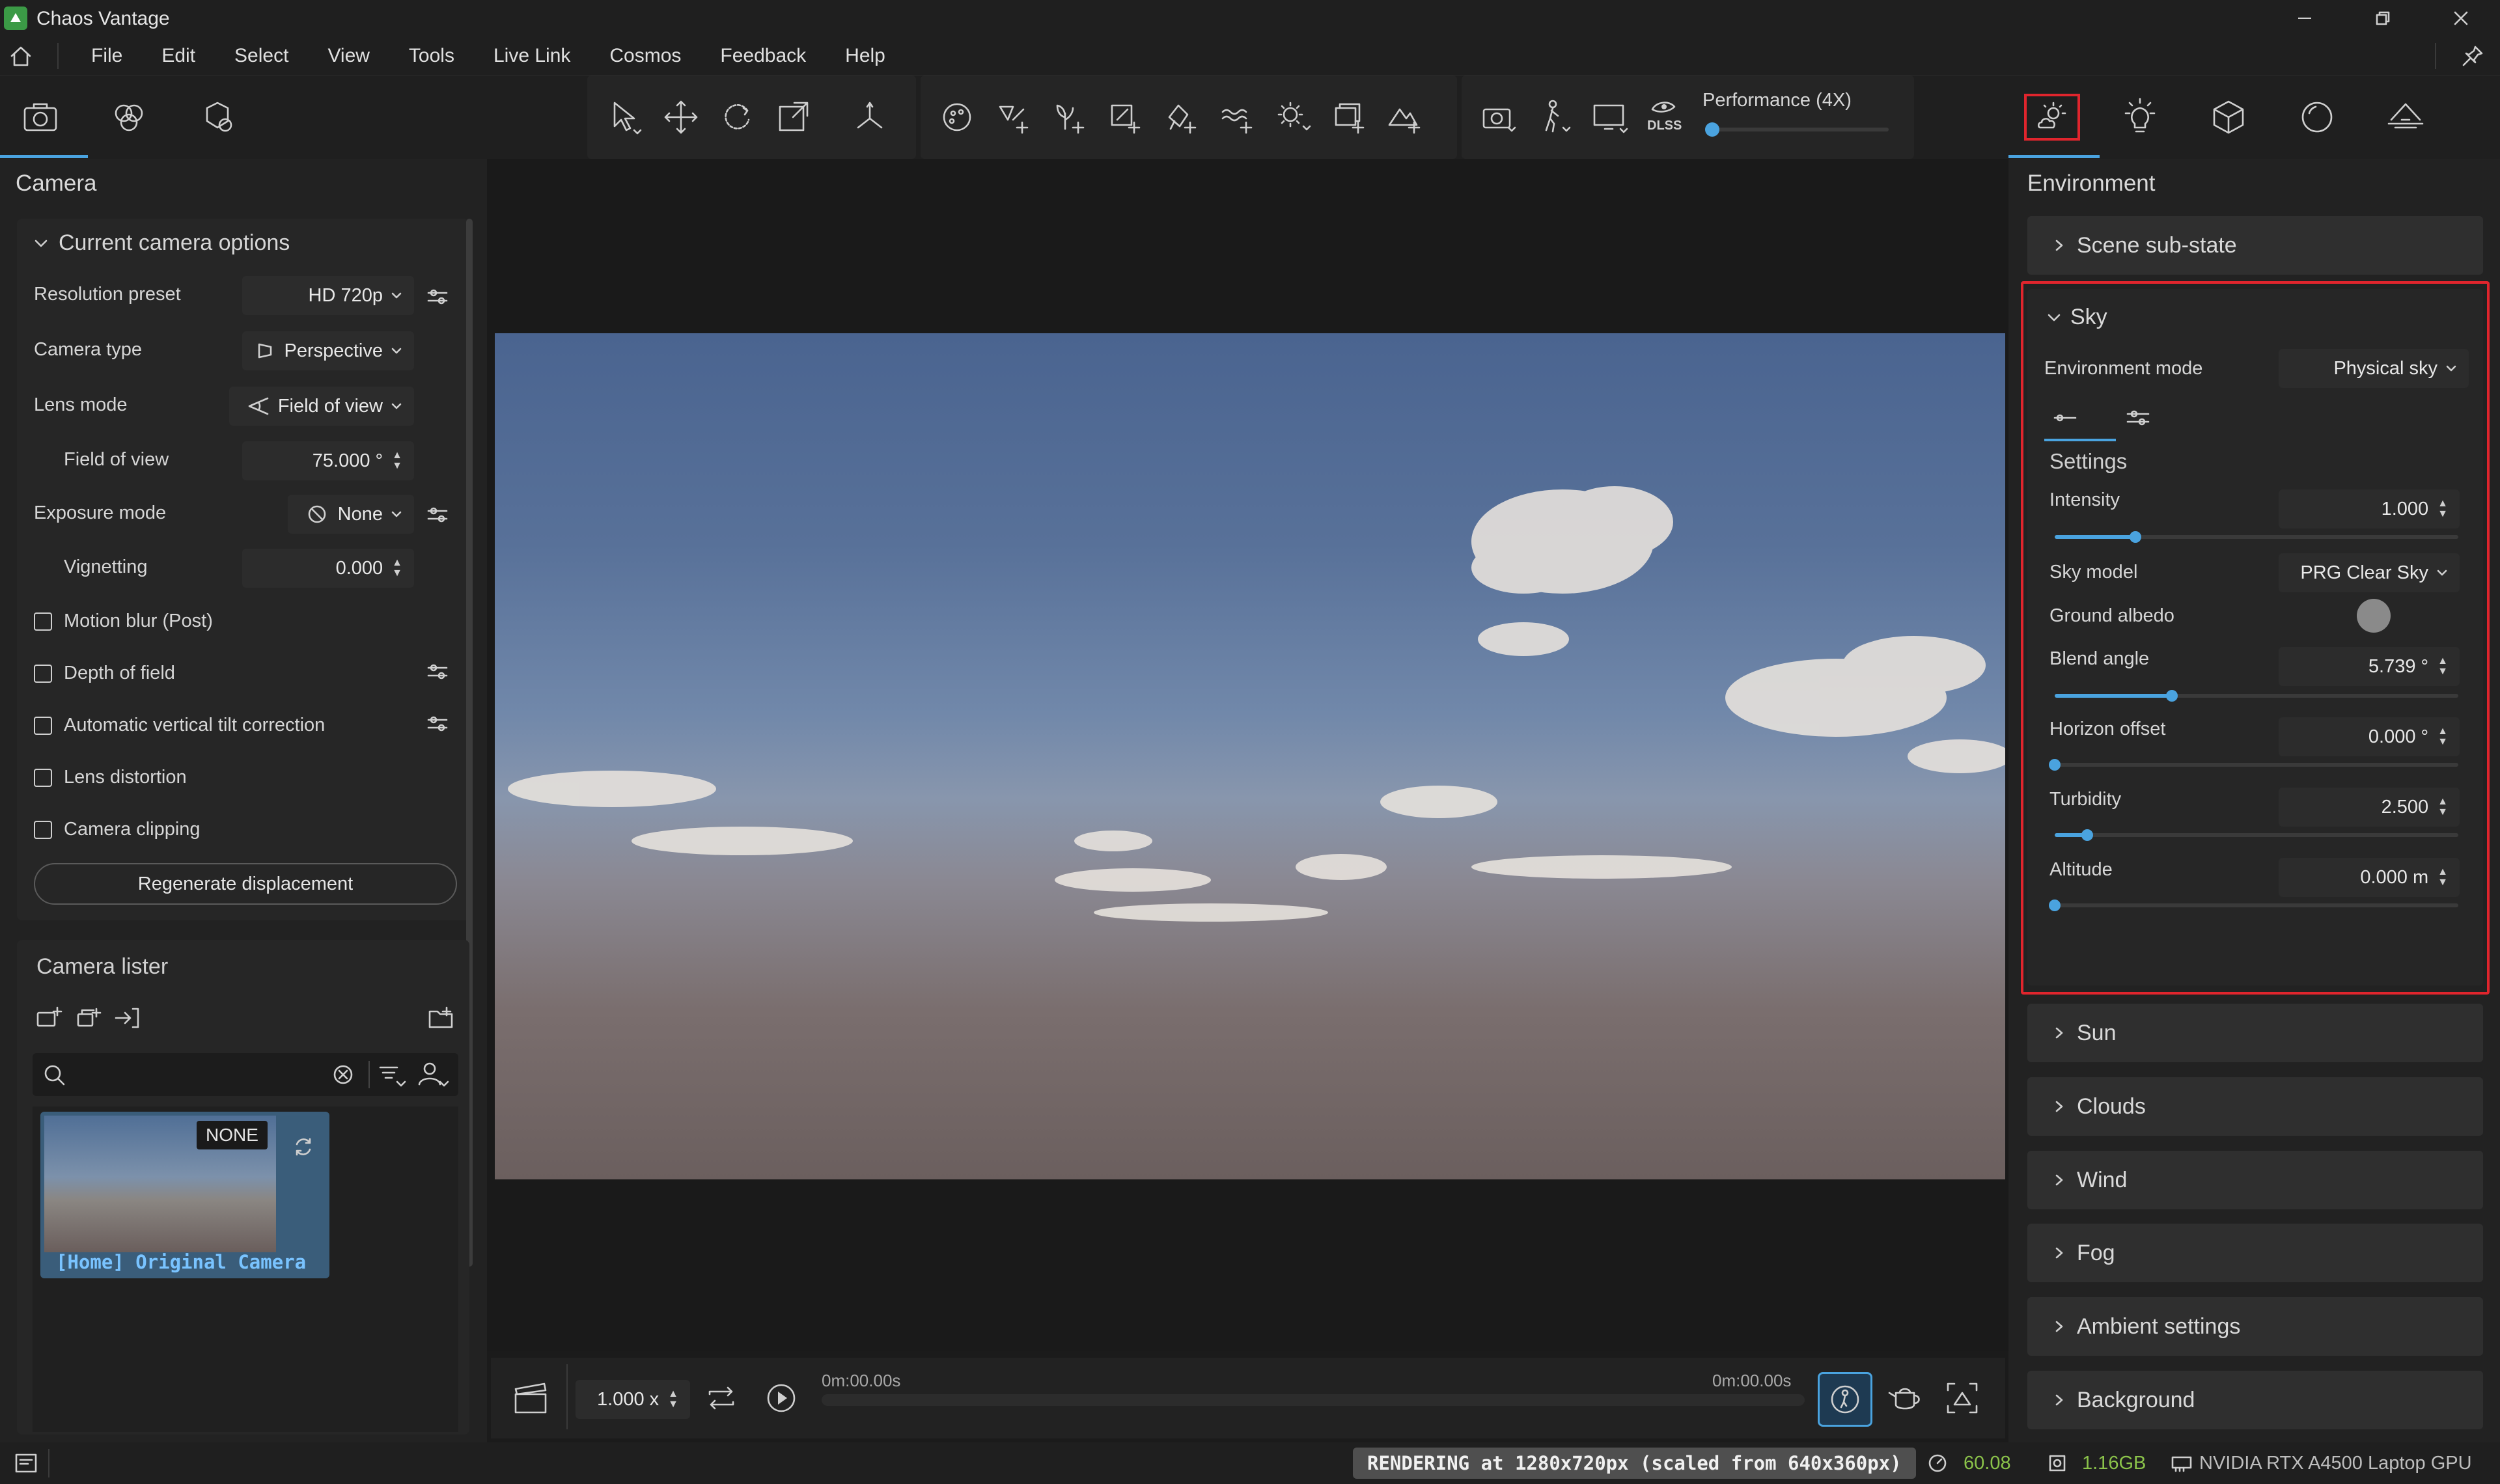 Image resolution: width=2500 pixels, height=1484 pixels. What do you see at coordinates (2369, 572) in the screenshot?
I see `sky-model-select: PRG Clear Sky` at bounding box center [2369, 572].